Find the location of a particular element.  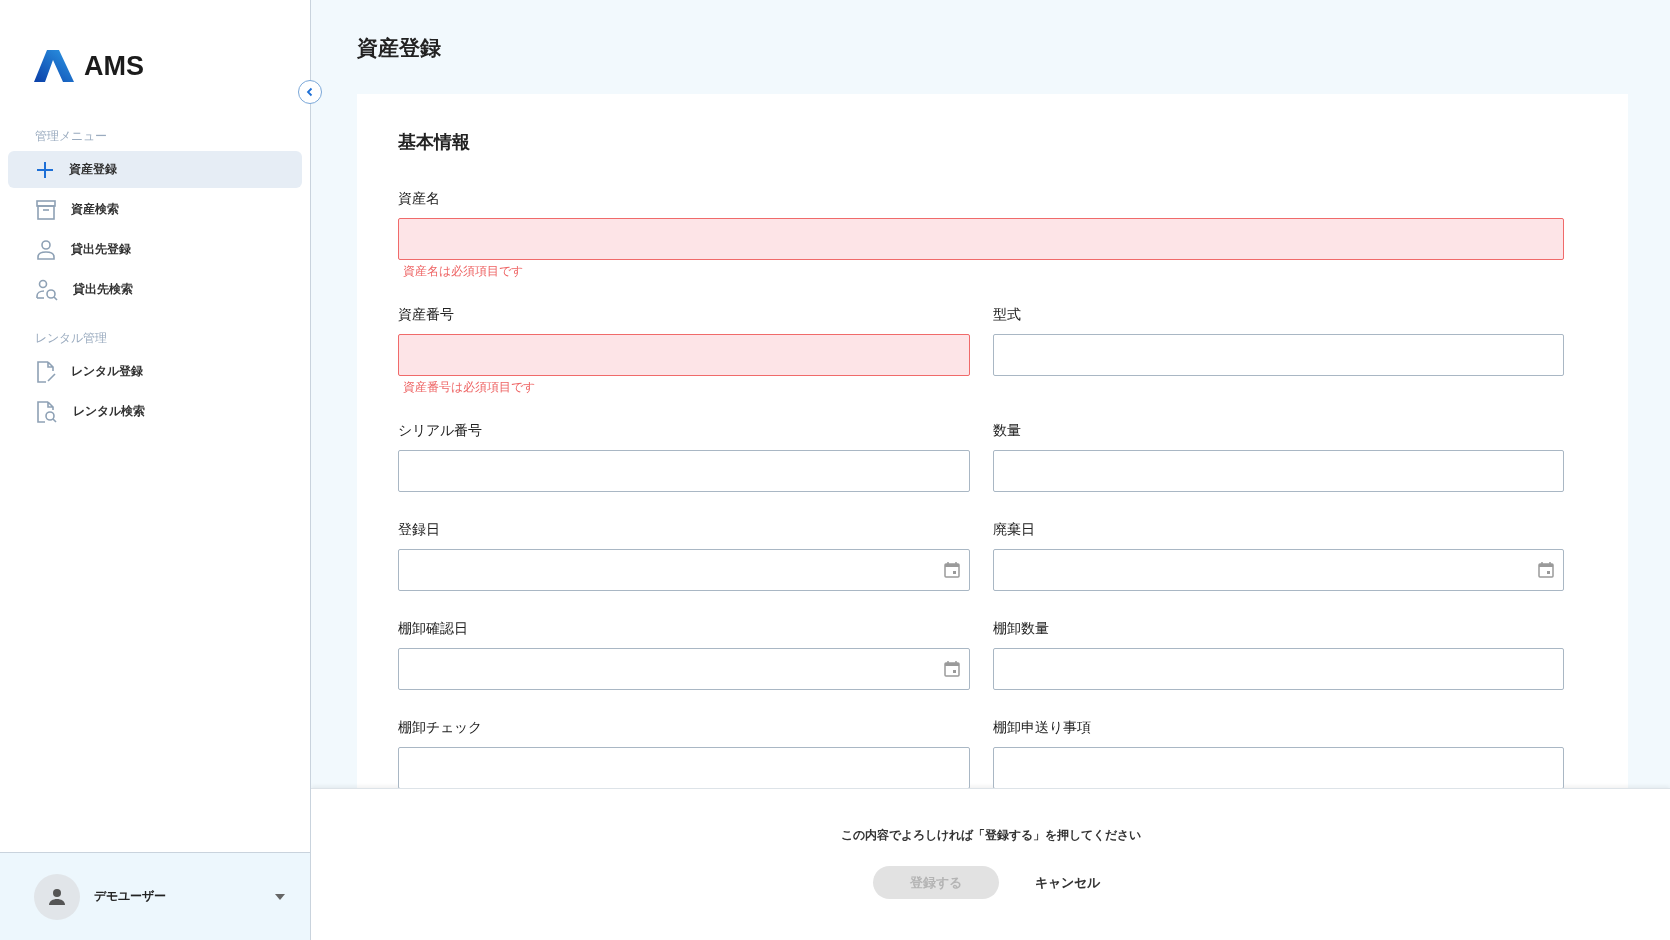

field-label: シリアル番号 is located at coordinates (440, 431).